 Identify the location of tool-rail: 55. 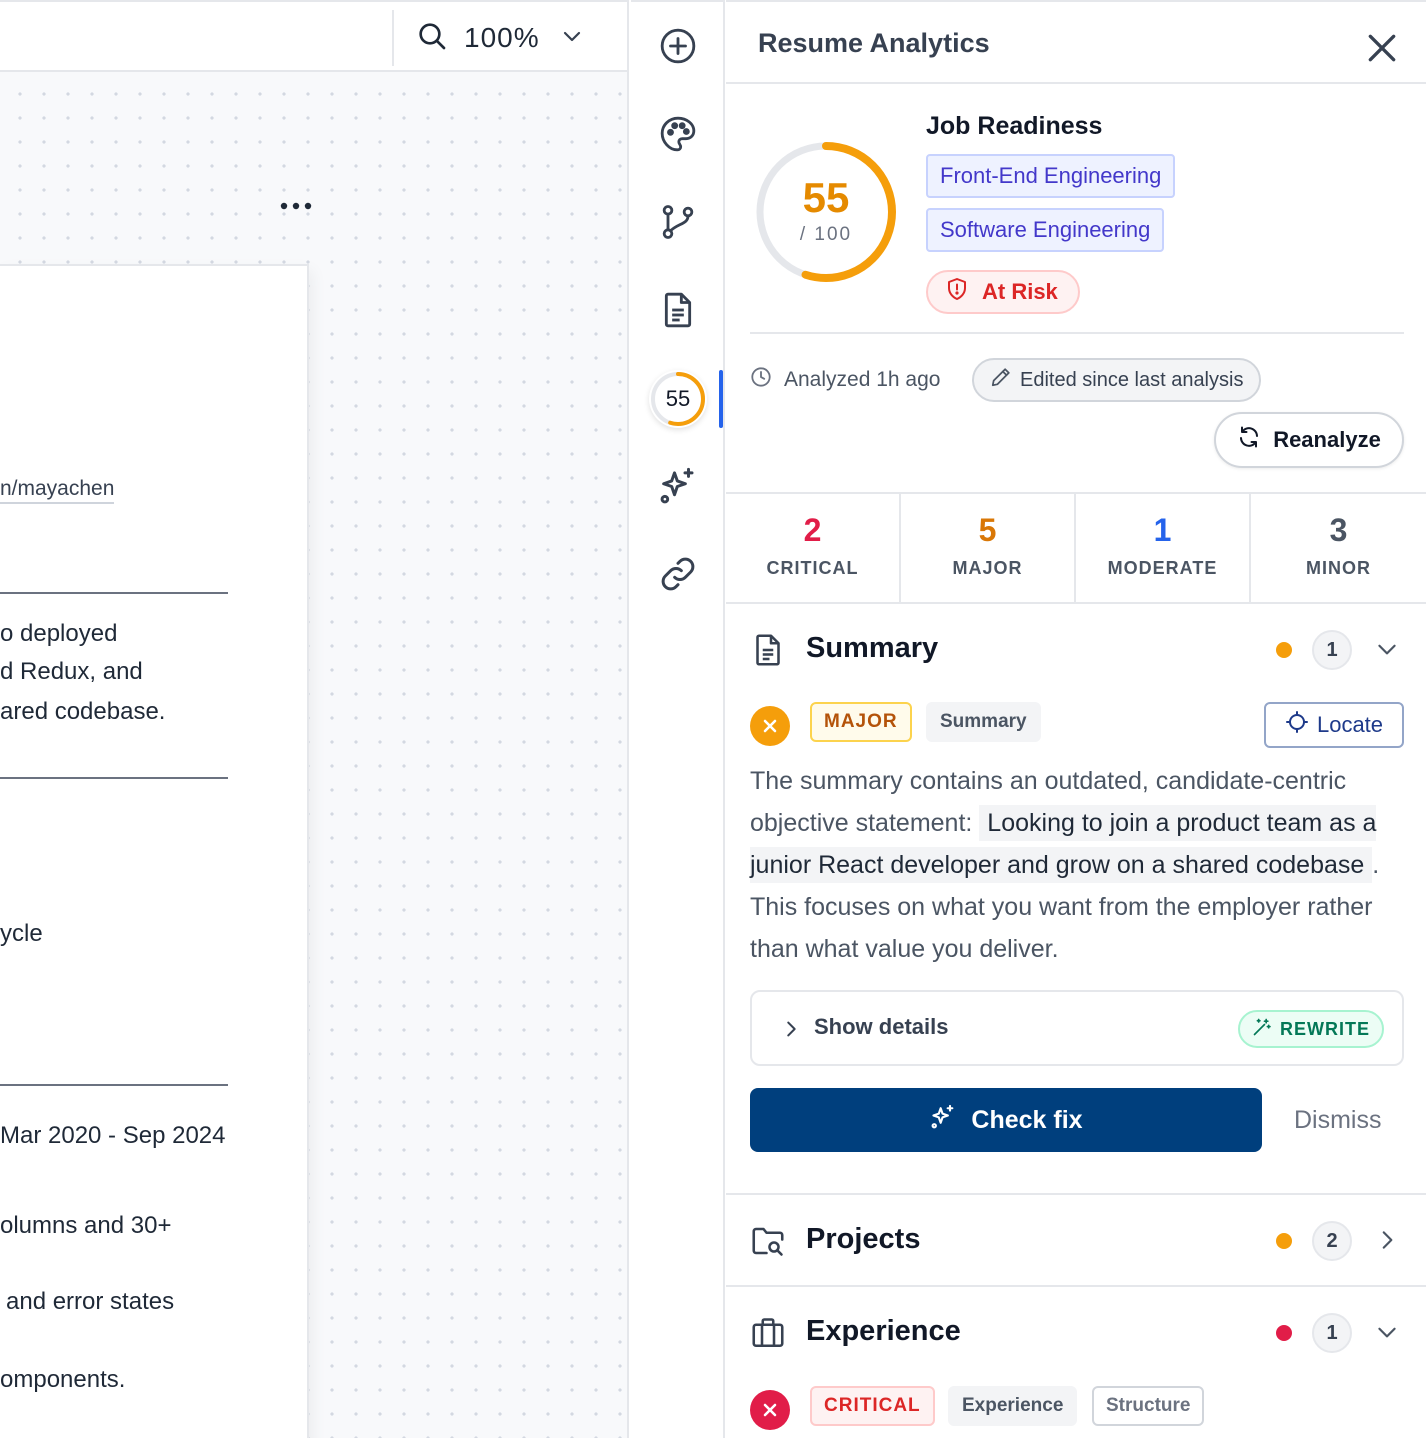
(678, 719).